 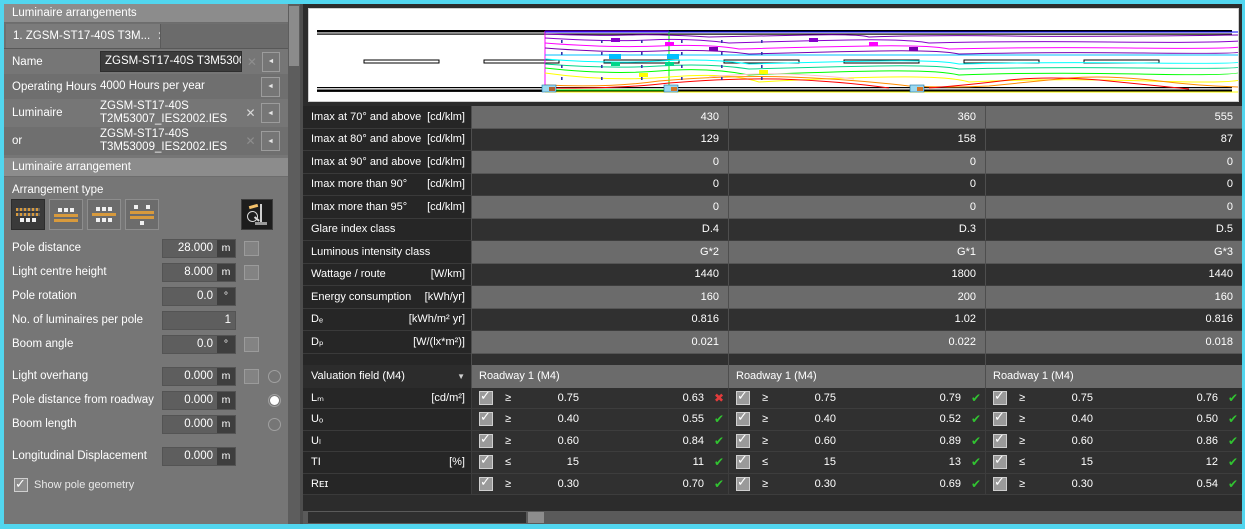 What do you see at coordinates (178, 86) in the screenshot?
I see `operating-hours-value: 4000 Hours per year` at bounding box center [178, 86].